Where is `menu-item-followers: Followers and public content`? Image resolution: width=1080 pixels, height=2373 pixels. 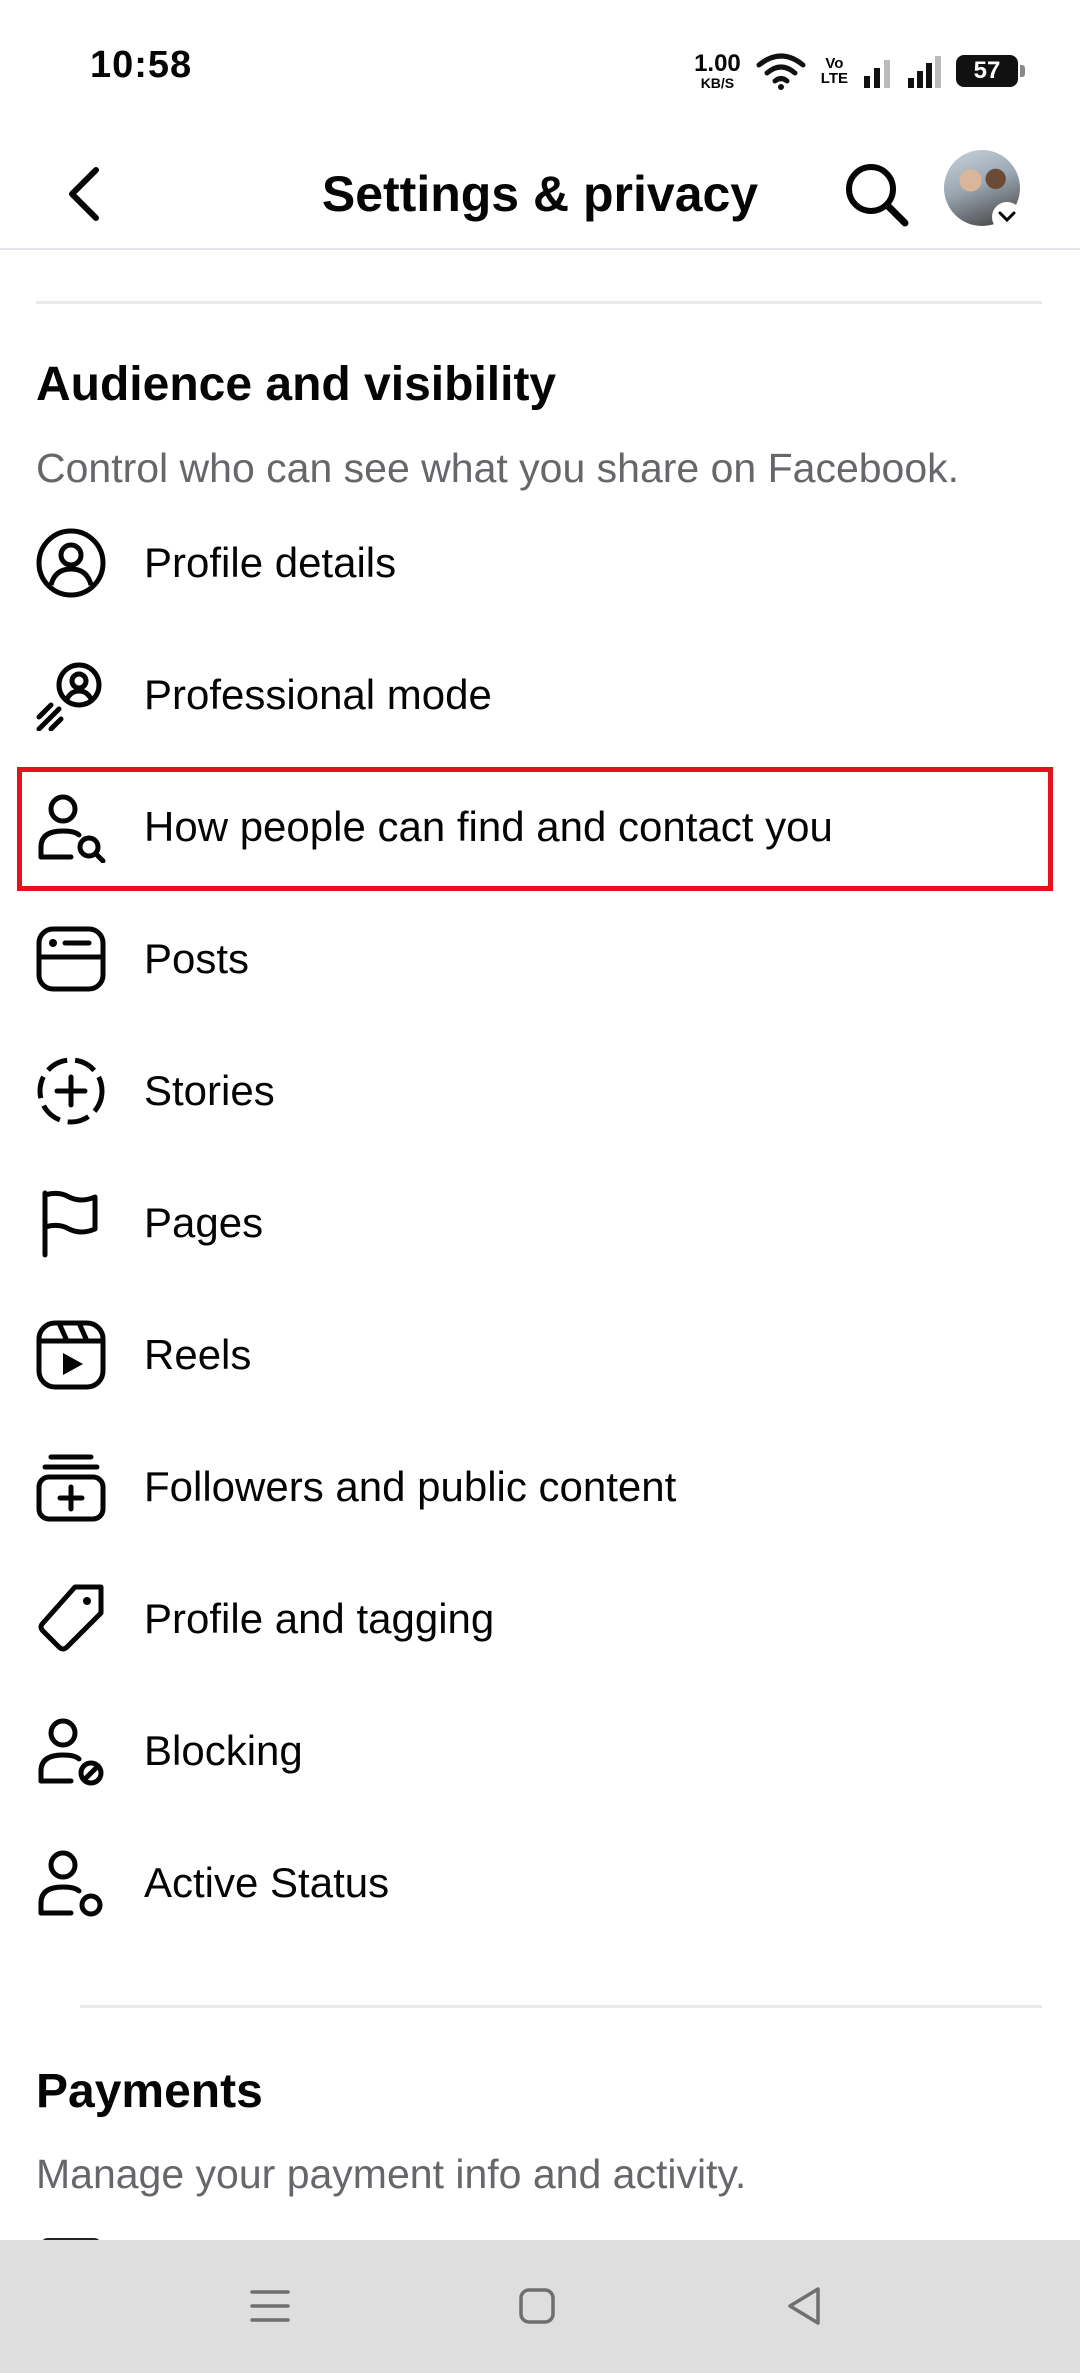
menu-item-followers: Followers and public content is located at coordinates (540, 1487).